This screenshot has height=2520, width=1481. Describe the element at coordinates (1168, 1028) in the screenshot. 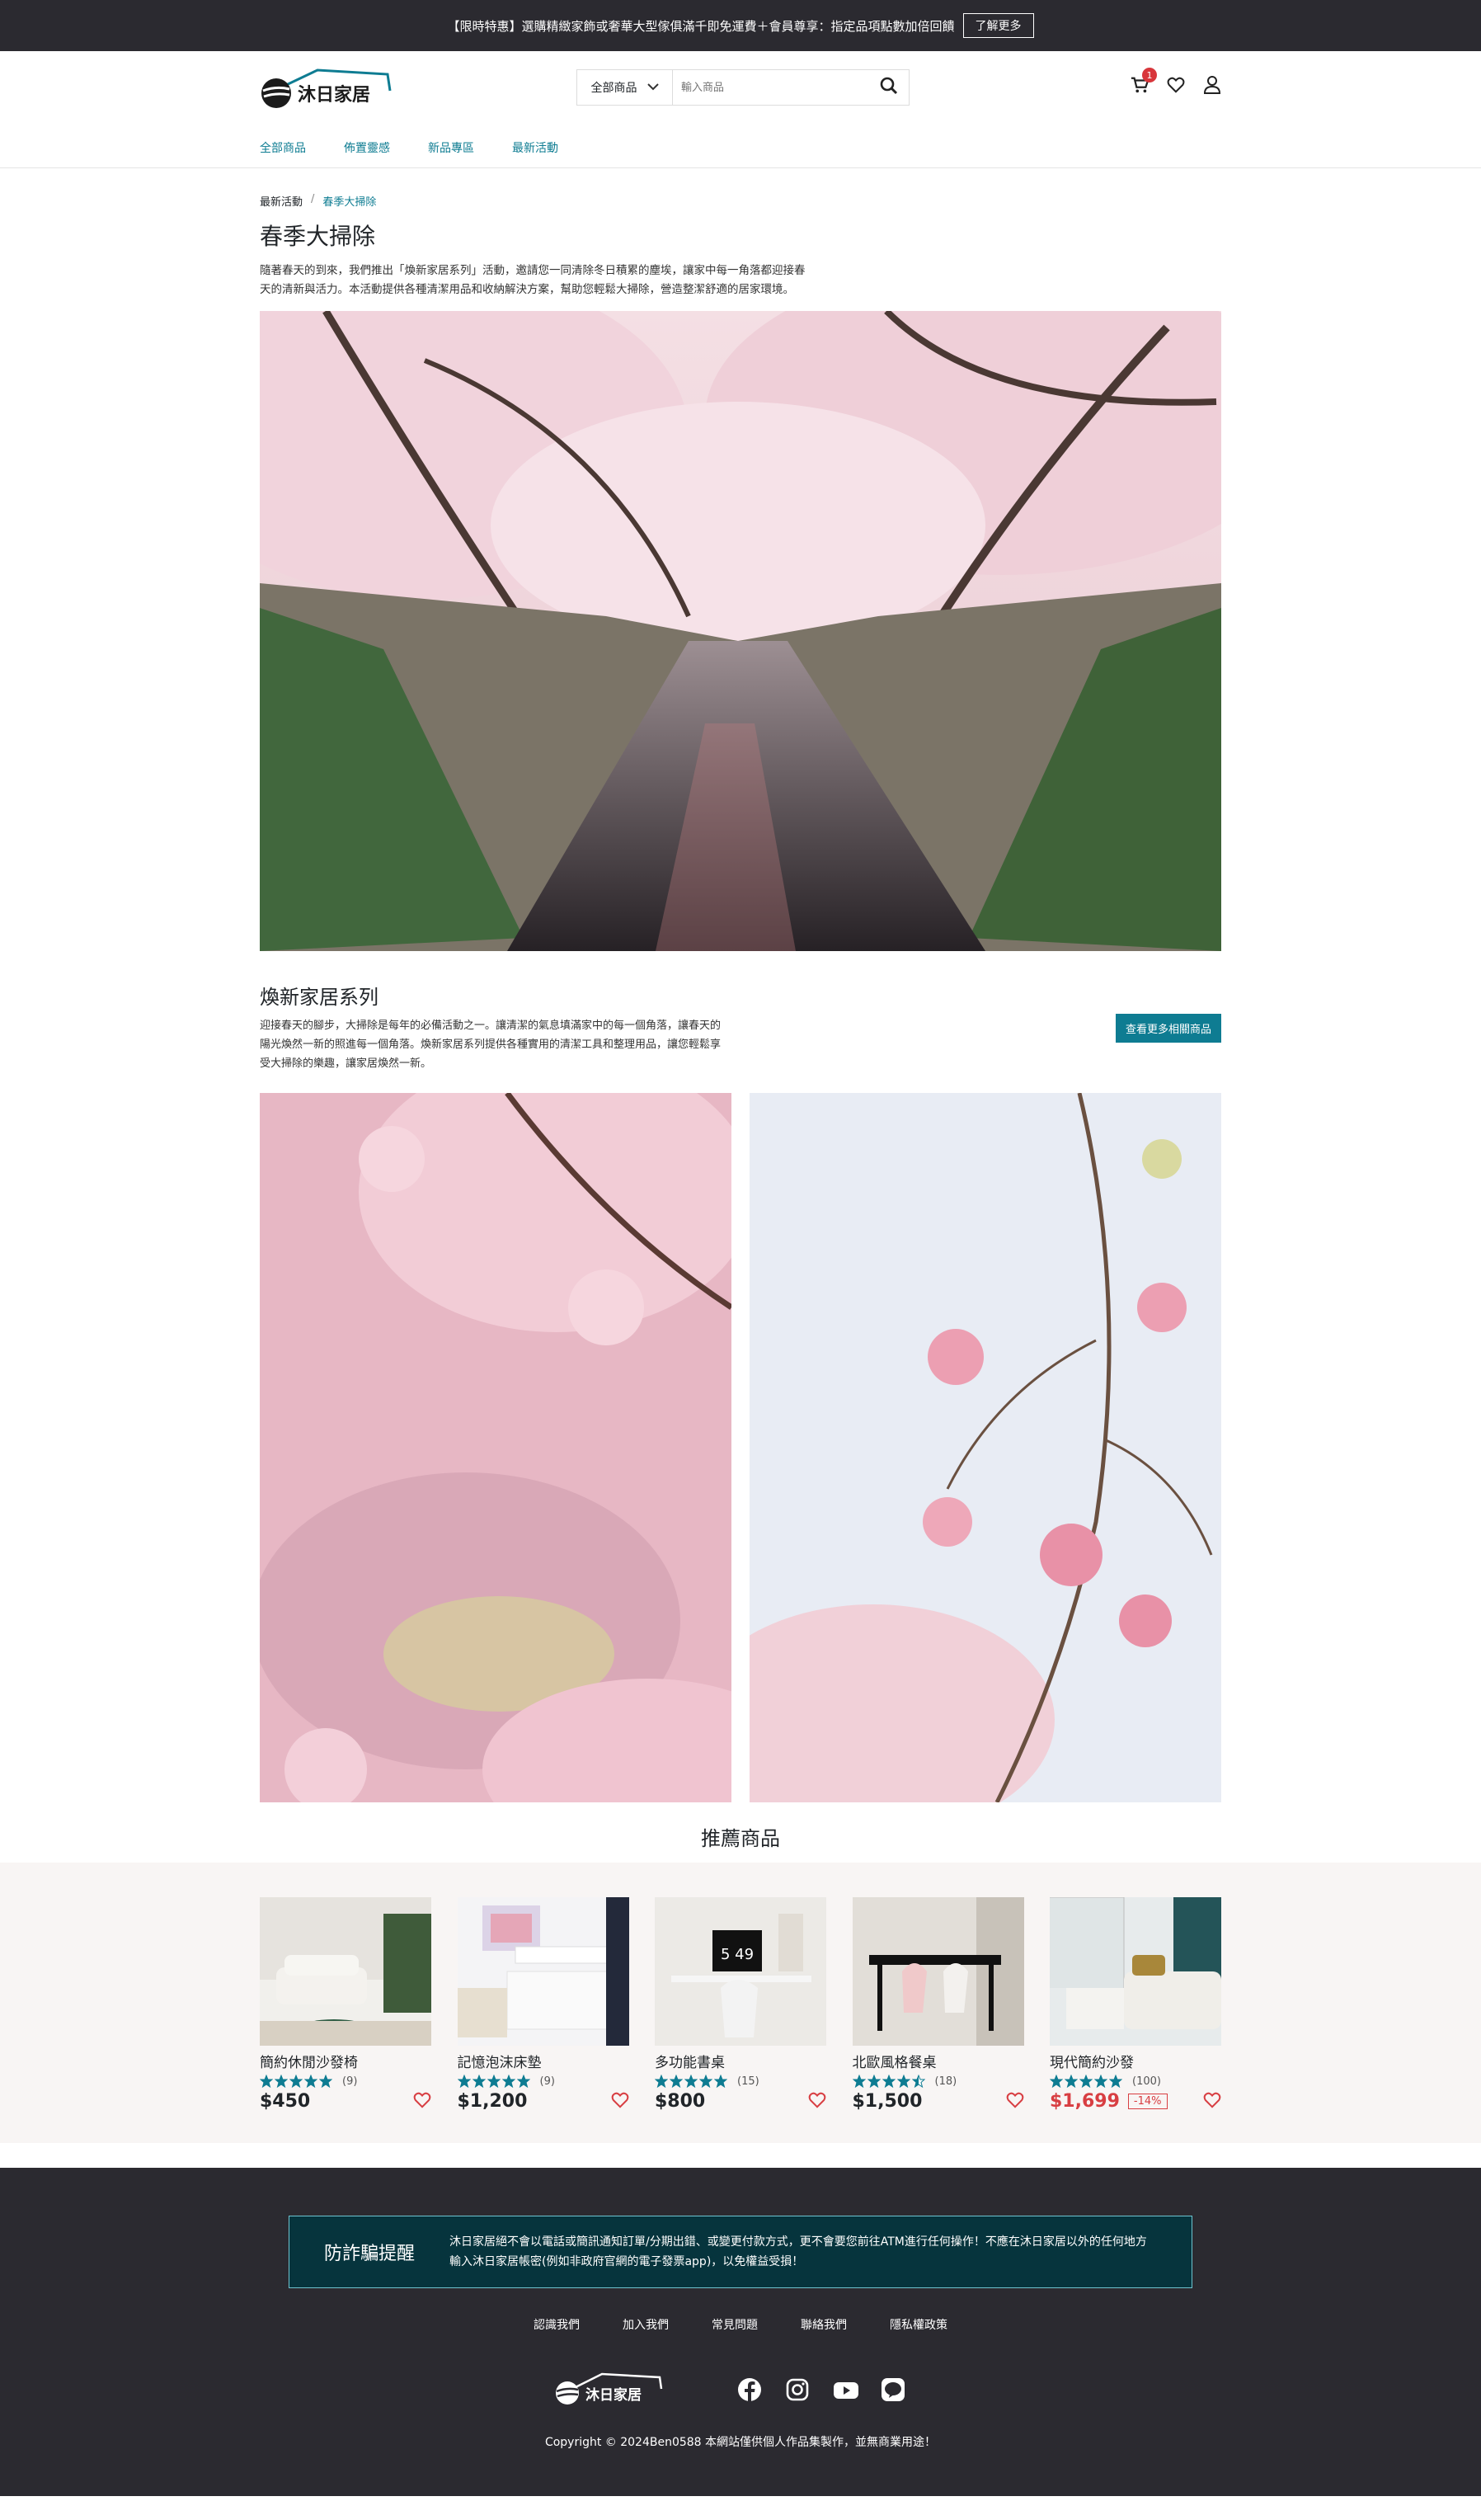

I see `view-related-products-button: 查看更多相關商品` at that location.